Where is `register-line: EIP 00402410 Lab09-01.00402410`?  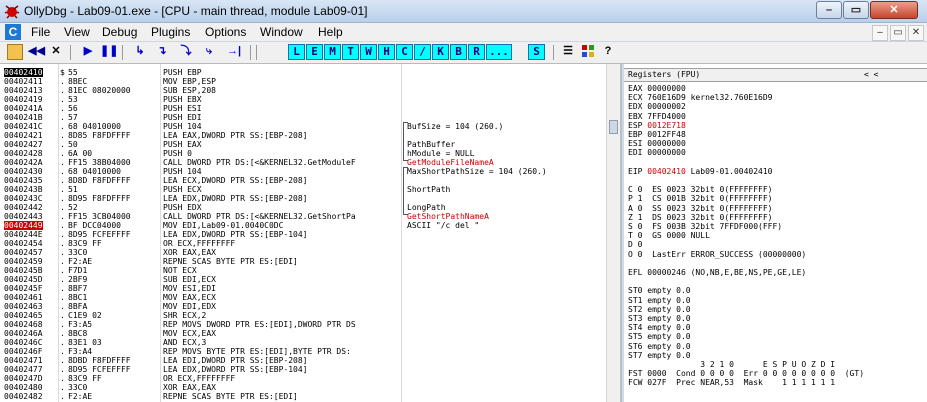
register-line: EIP 00402410 Lab09-01.00402410 is located at coordinates (700, 172).